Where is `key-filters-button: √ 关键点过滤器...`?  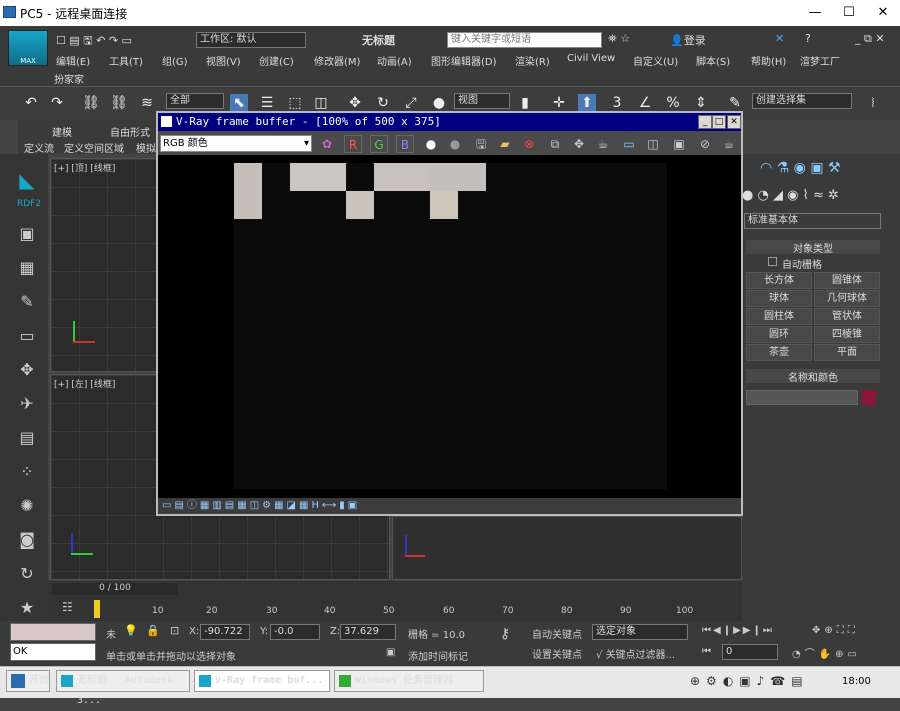
key-filters-button: √ 关键点过滤器... is located at coordinates (635, 653).